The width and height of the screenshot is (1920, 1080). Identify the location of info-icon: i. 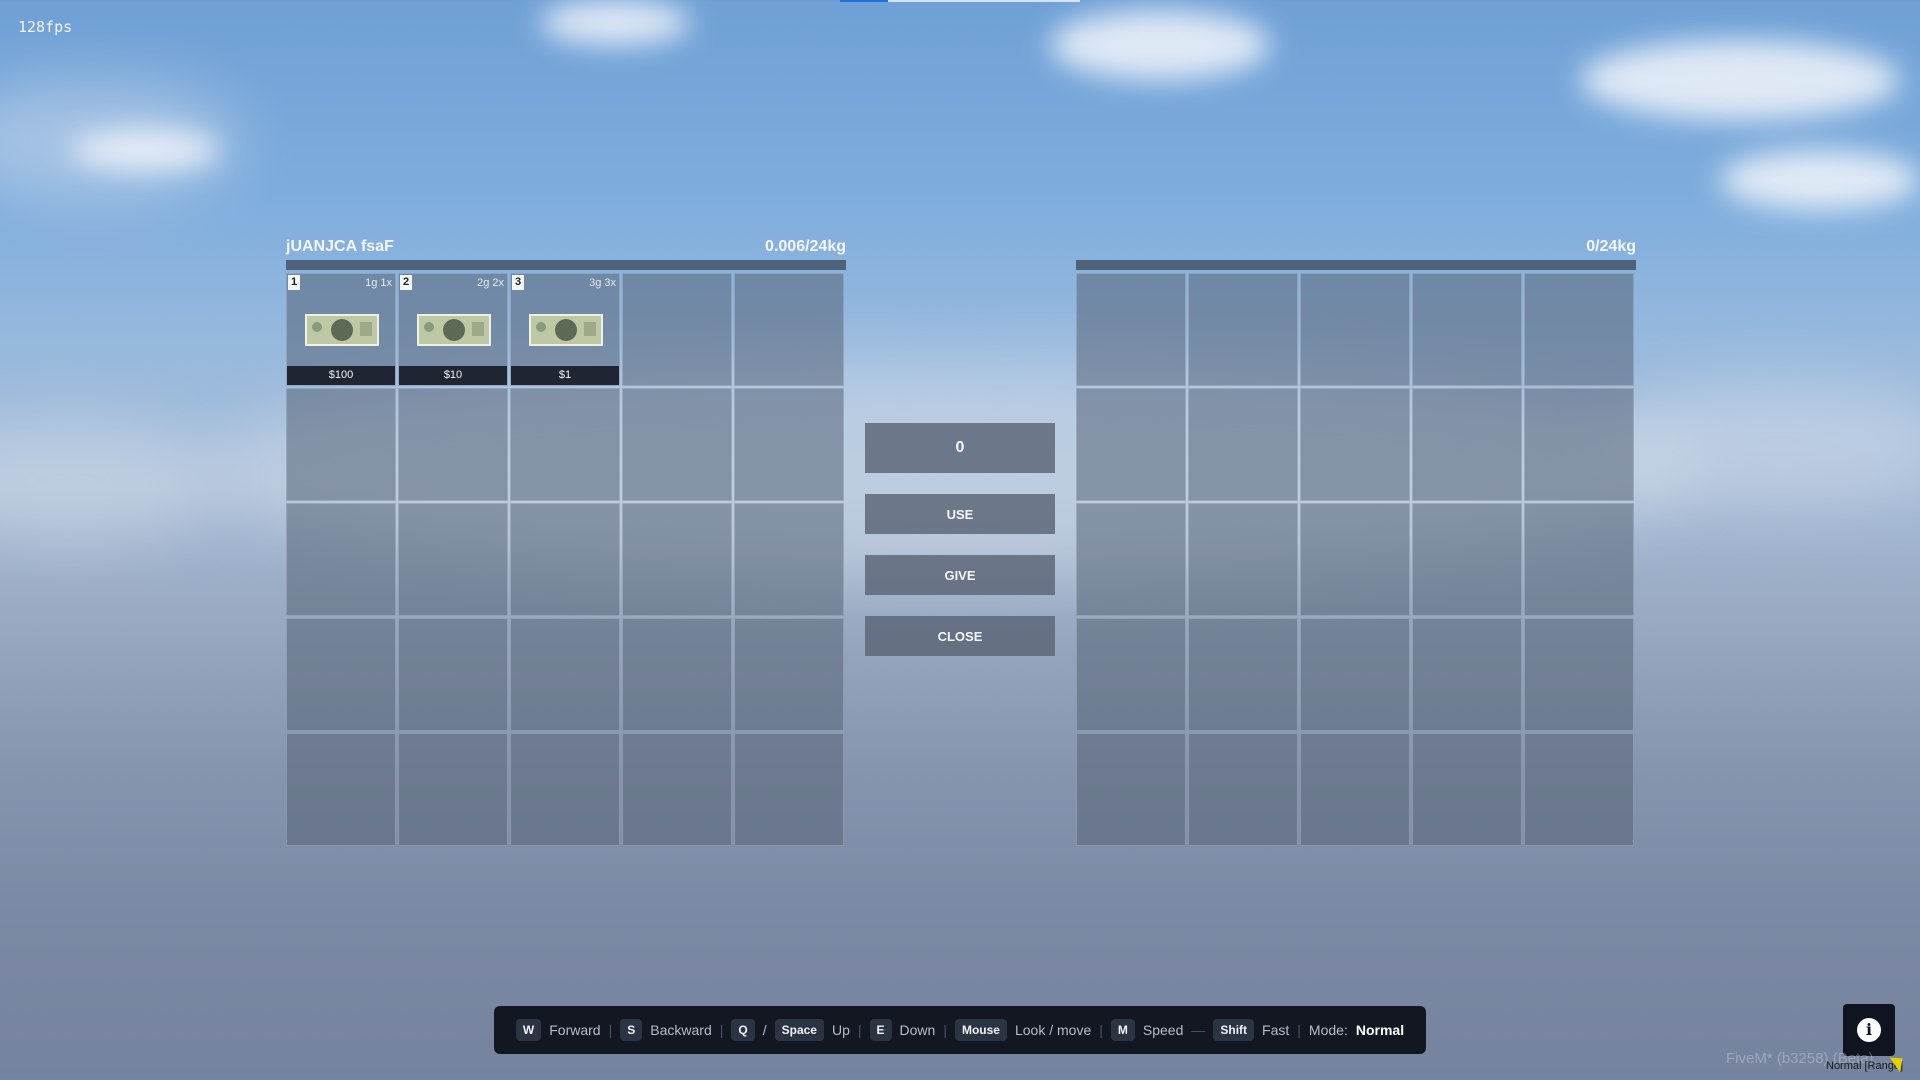
(1869, 1030).